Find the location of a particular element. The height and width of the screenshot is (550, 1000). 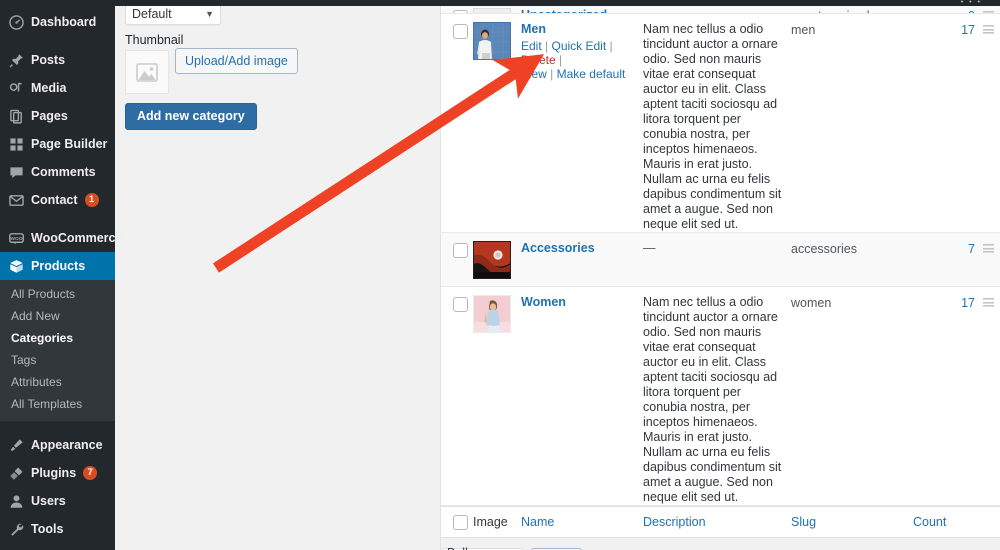

submenu-item-all-templates: All Templates is located at coordinates (57, 404).